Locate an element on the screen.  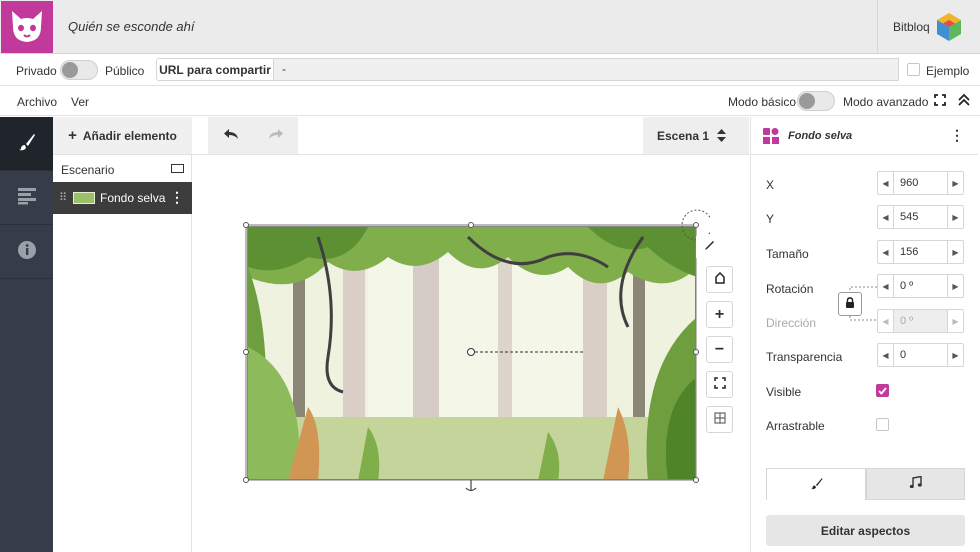
scene-select: Escena 1 is located at coordinates (696, 135).